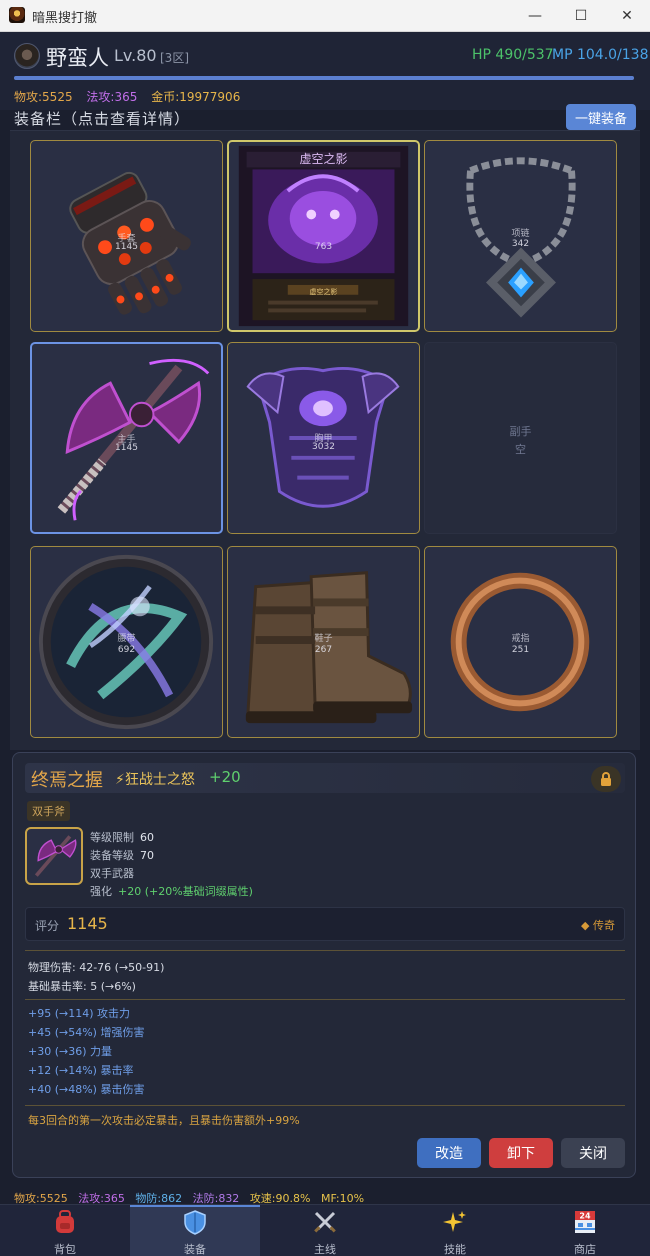  Describe the element at coordinates (520, 431) in the screenshot. I see `slot-label: 副手` at that location.